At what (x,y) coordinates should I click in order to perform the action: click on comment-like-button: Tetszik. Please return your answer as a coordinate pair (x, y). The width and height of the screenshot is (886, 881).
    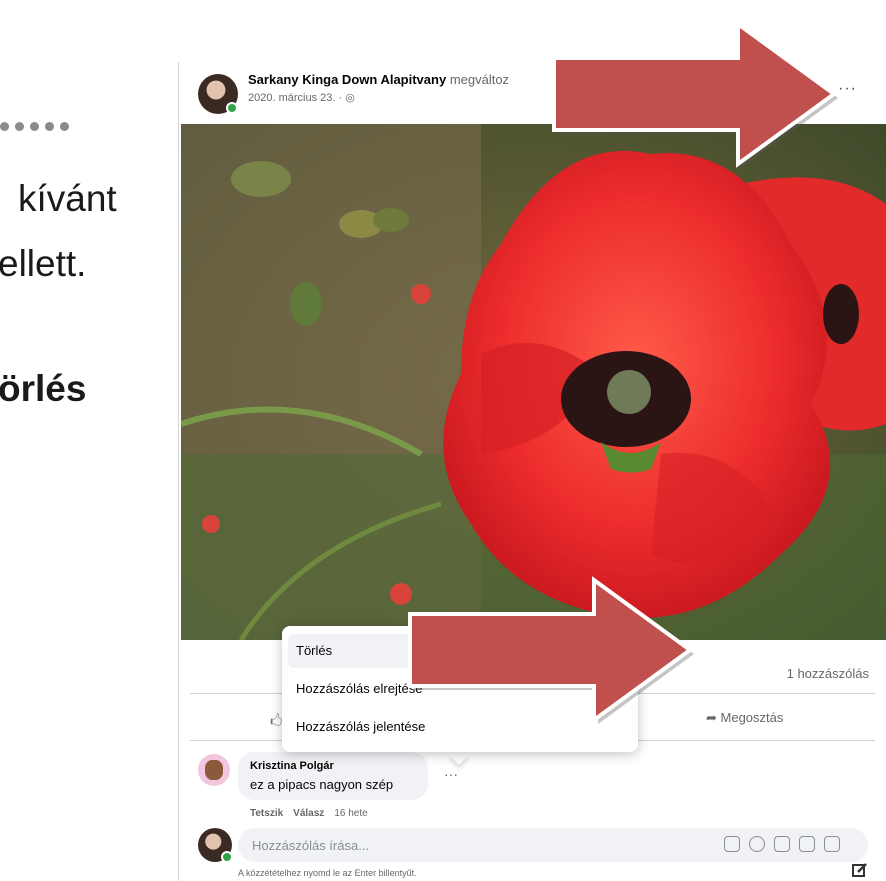
    Looking at the image, I should click on (266, 813).